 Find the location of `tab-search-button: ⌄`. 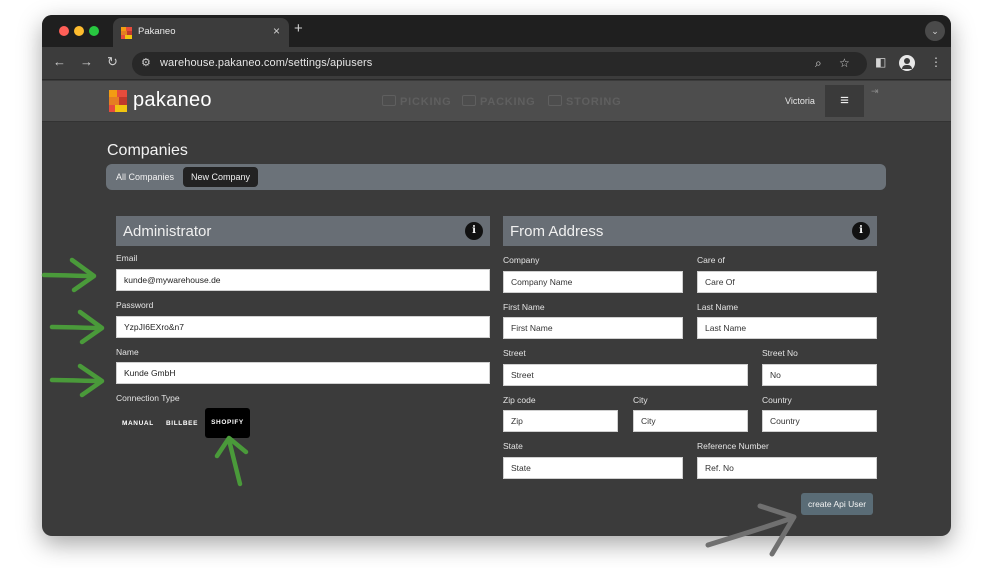

tab-search-button: ⌄ is located at coordinates (935, 31).